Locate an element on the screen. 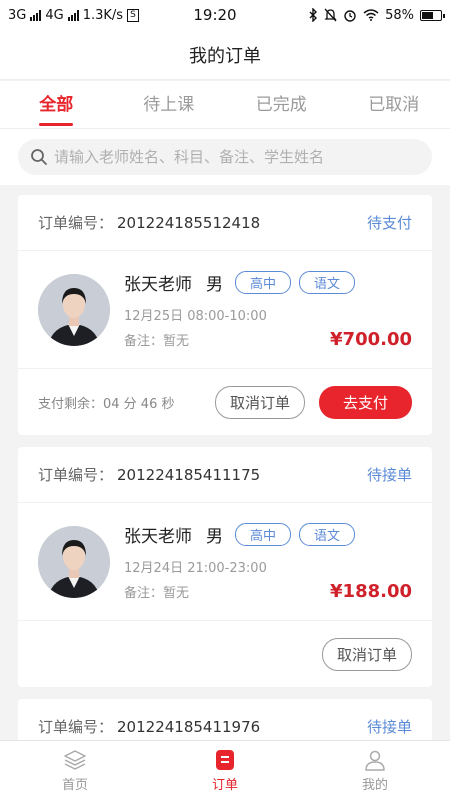 Image resolution: width=450 pixels, height=800 pixels. tab-pending-class: 待上课 is located at coordinates (169, 104).